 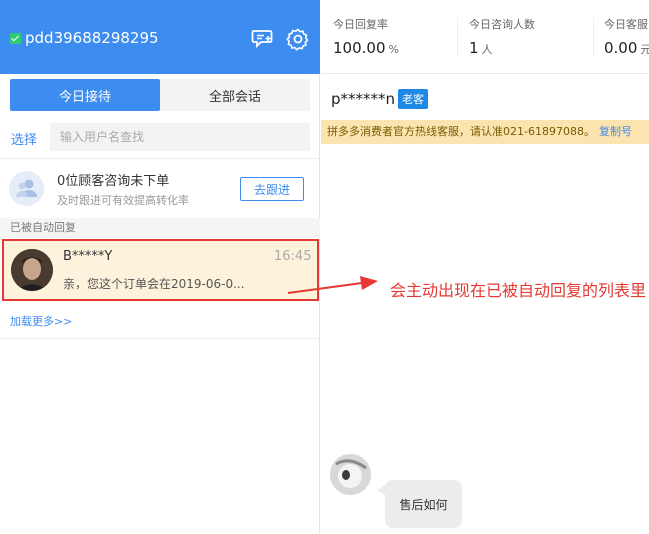 I want to click on stat-number: 0.00, so click(x=621, y=48).